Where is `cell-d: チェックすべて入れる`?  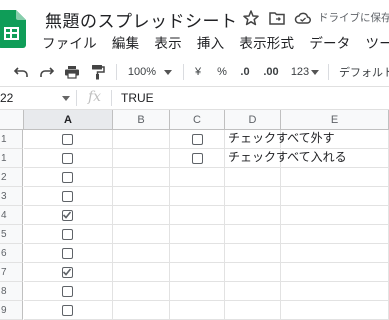
cell-d: チェックすべて入れる is located at coordinates (286, 158).